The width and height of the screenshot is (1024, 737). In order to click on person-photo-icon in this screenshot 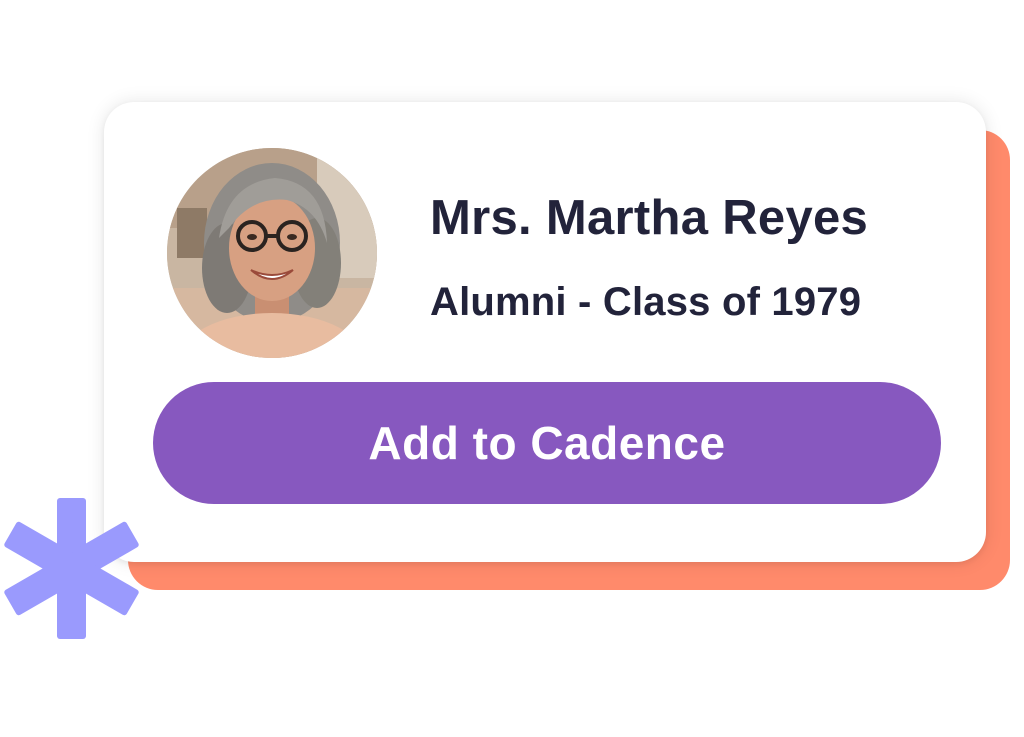, I will do `click(272, 253)`.